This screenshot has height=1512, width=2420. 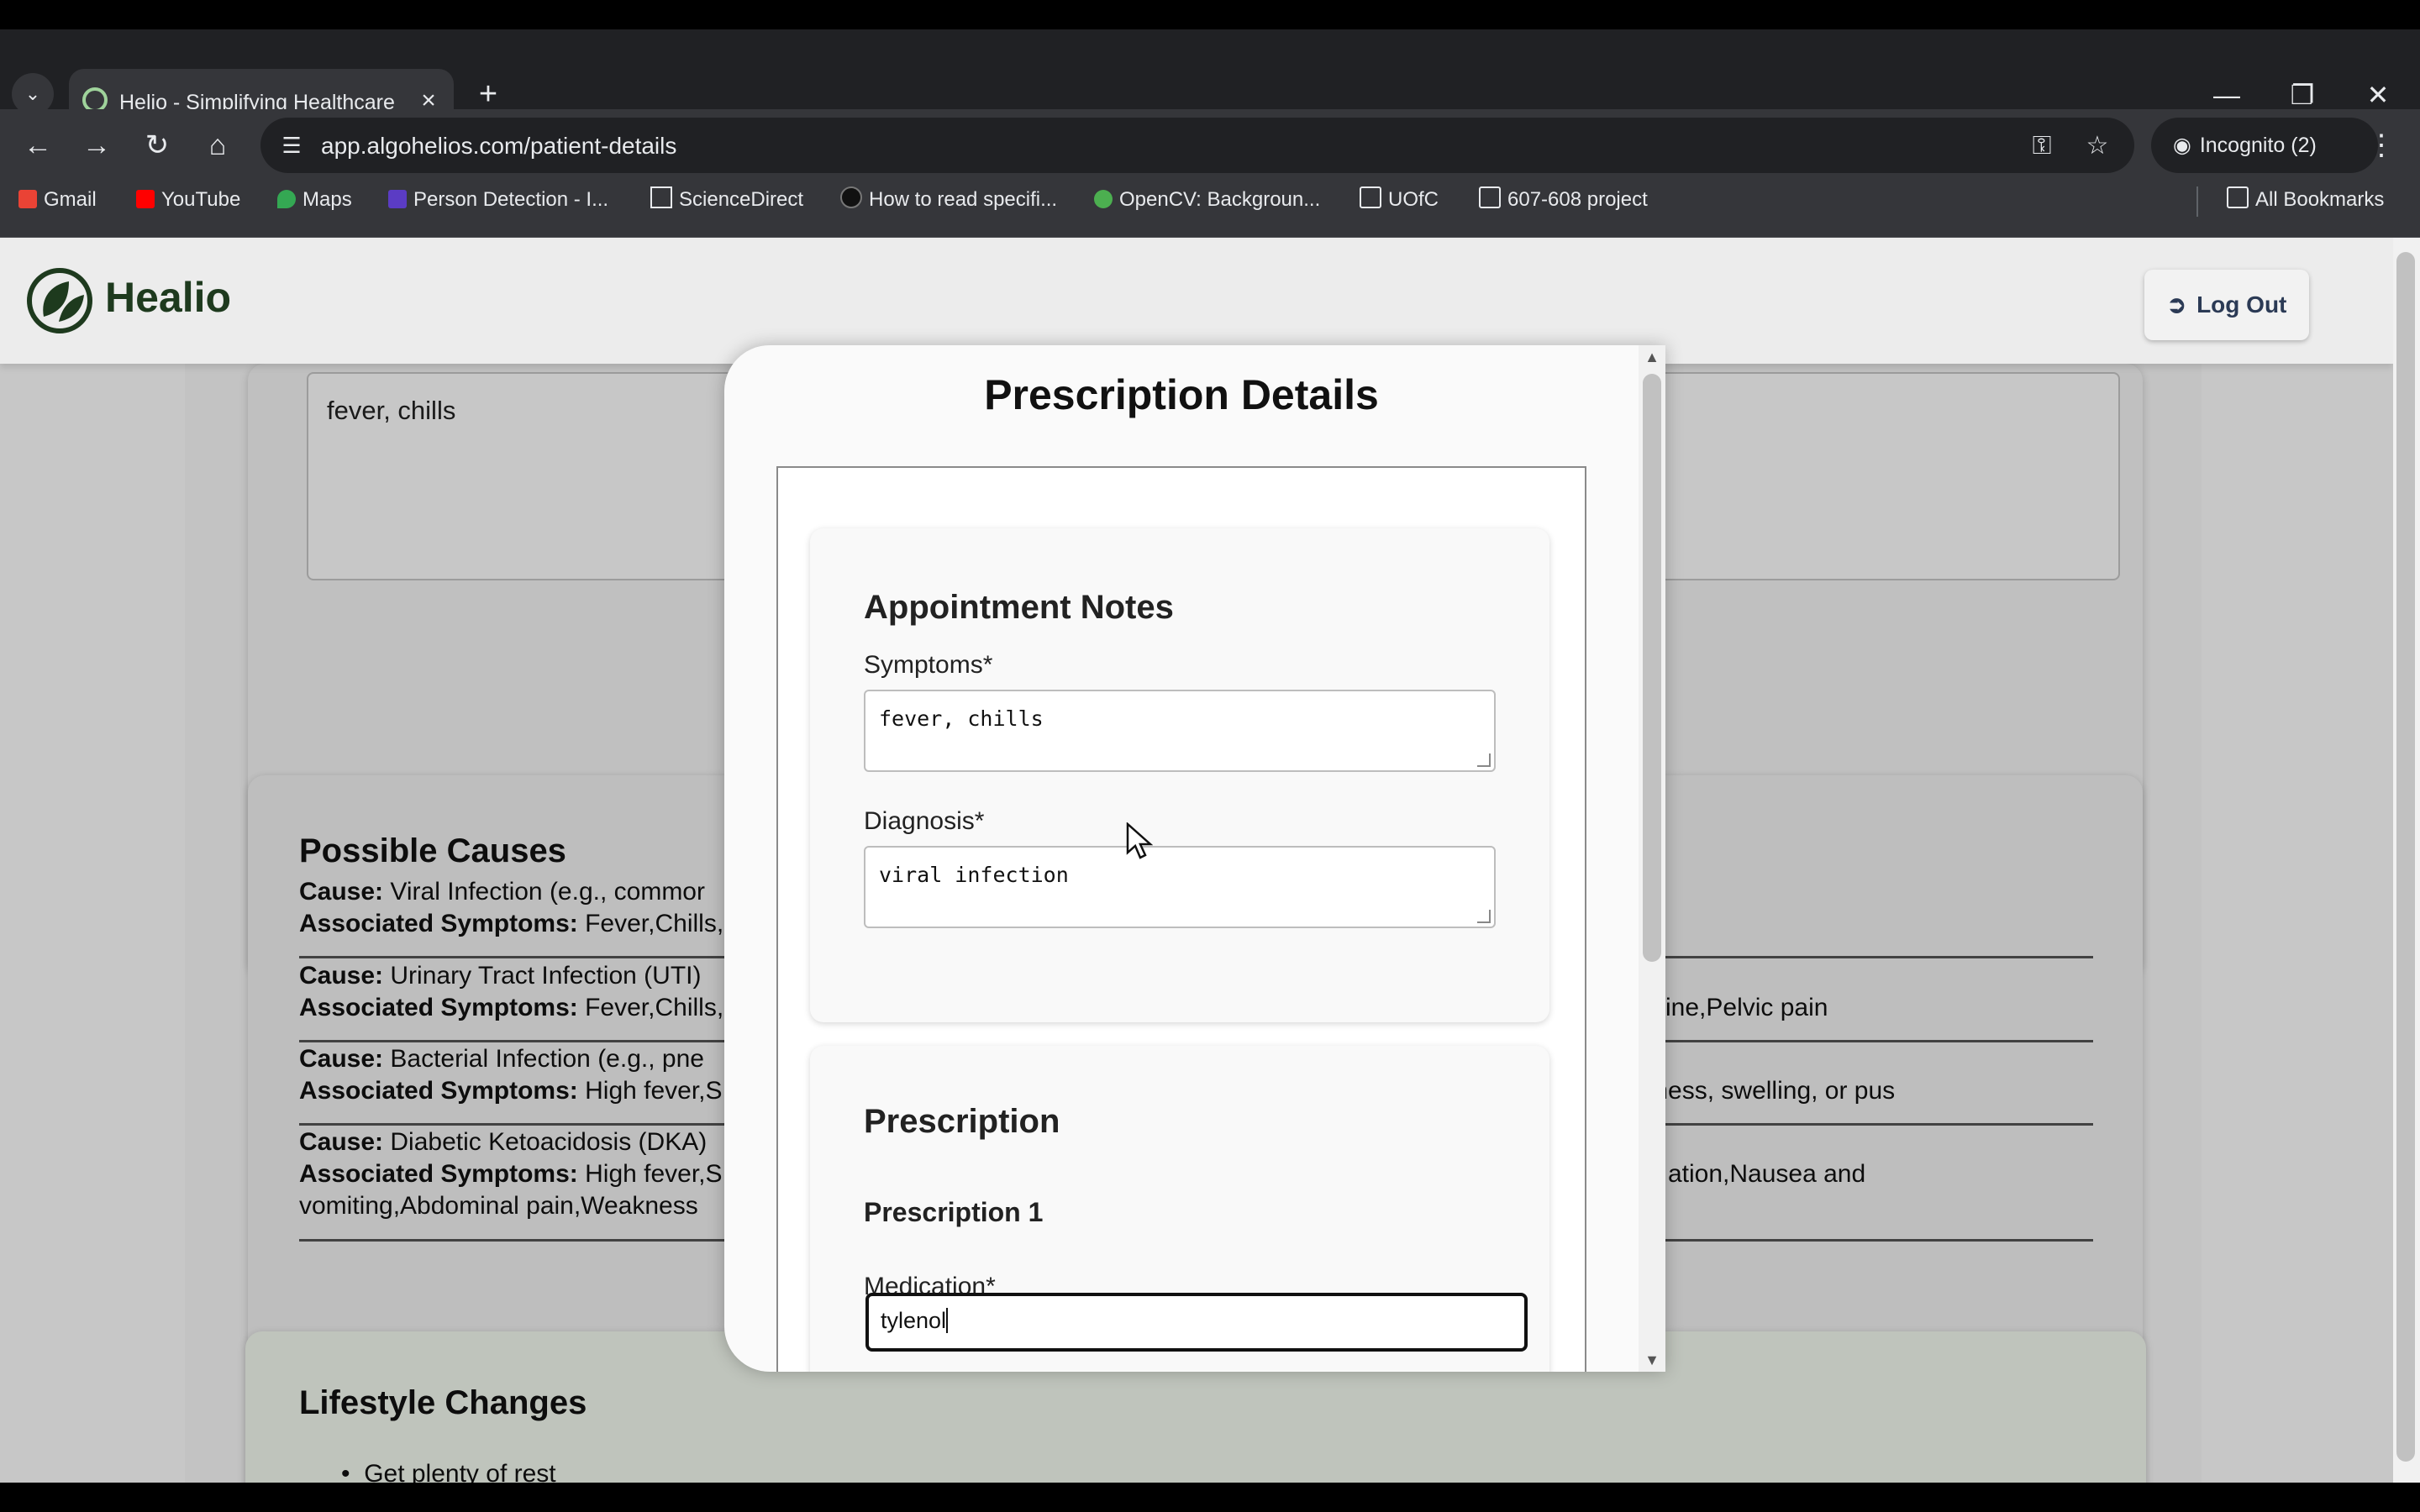 What do you see at coordinates (1197, 145) in the screenshot?
I see `address-bar: ☰ app.algohelios.com/patient-details ⚿ ☆` at bounding box center [1197, 145].